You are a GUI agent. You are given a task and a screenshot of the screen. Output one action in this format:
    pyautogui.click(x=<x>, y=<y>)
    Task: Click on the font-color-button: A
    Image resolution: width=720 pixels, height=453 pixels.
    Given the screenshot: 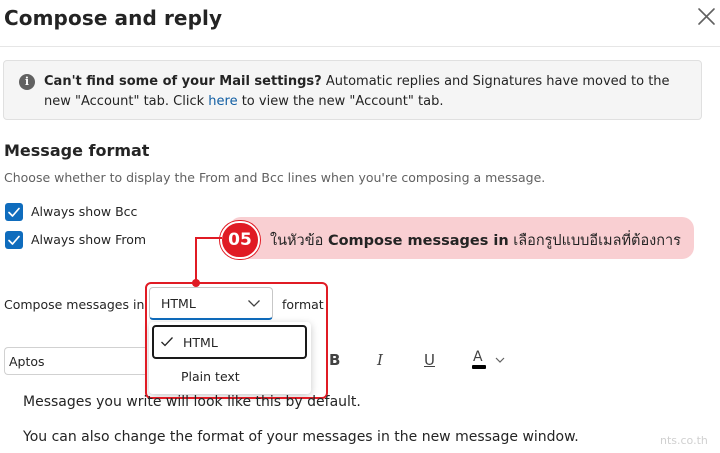 What is the action you would take?
    pyautogui.click(x=488, y=361)
    